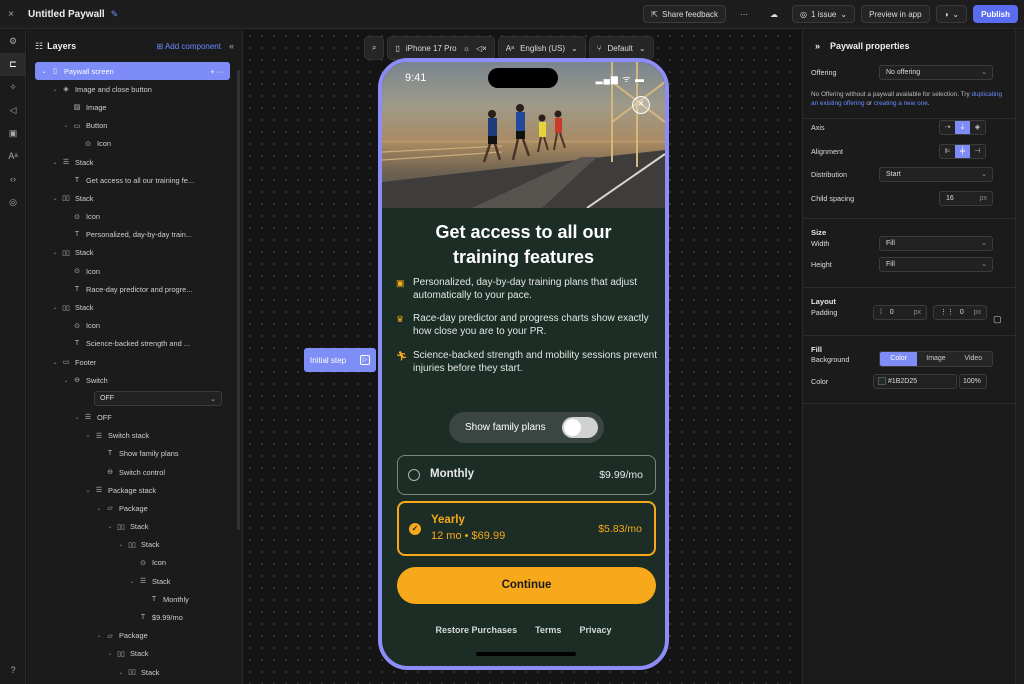 This screenshot has width=1024, height=684. What do you see at coordinates (966, 198) in the screenshot?
I see `child-spacing-input: 16 px` at bounding box center [966, 198].